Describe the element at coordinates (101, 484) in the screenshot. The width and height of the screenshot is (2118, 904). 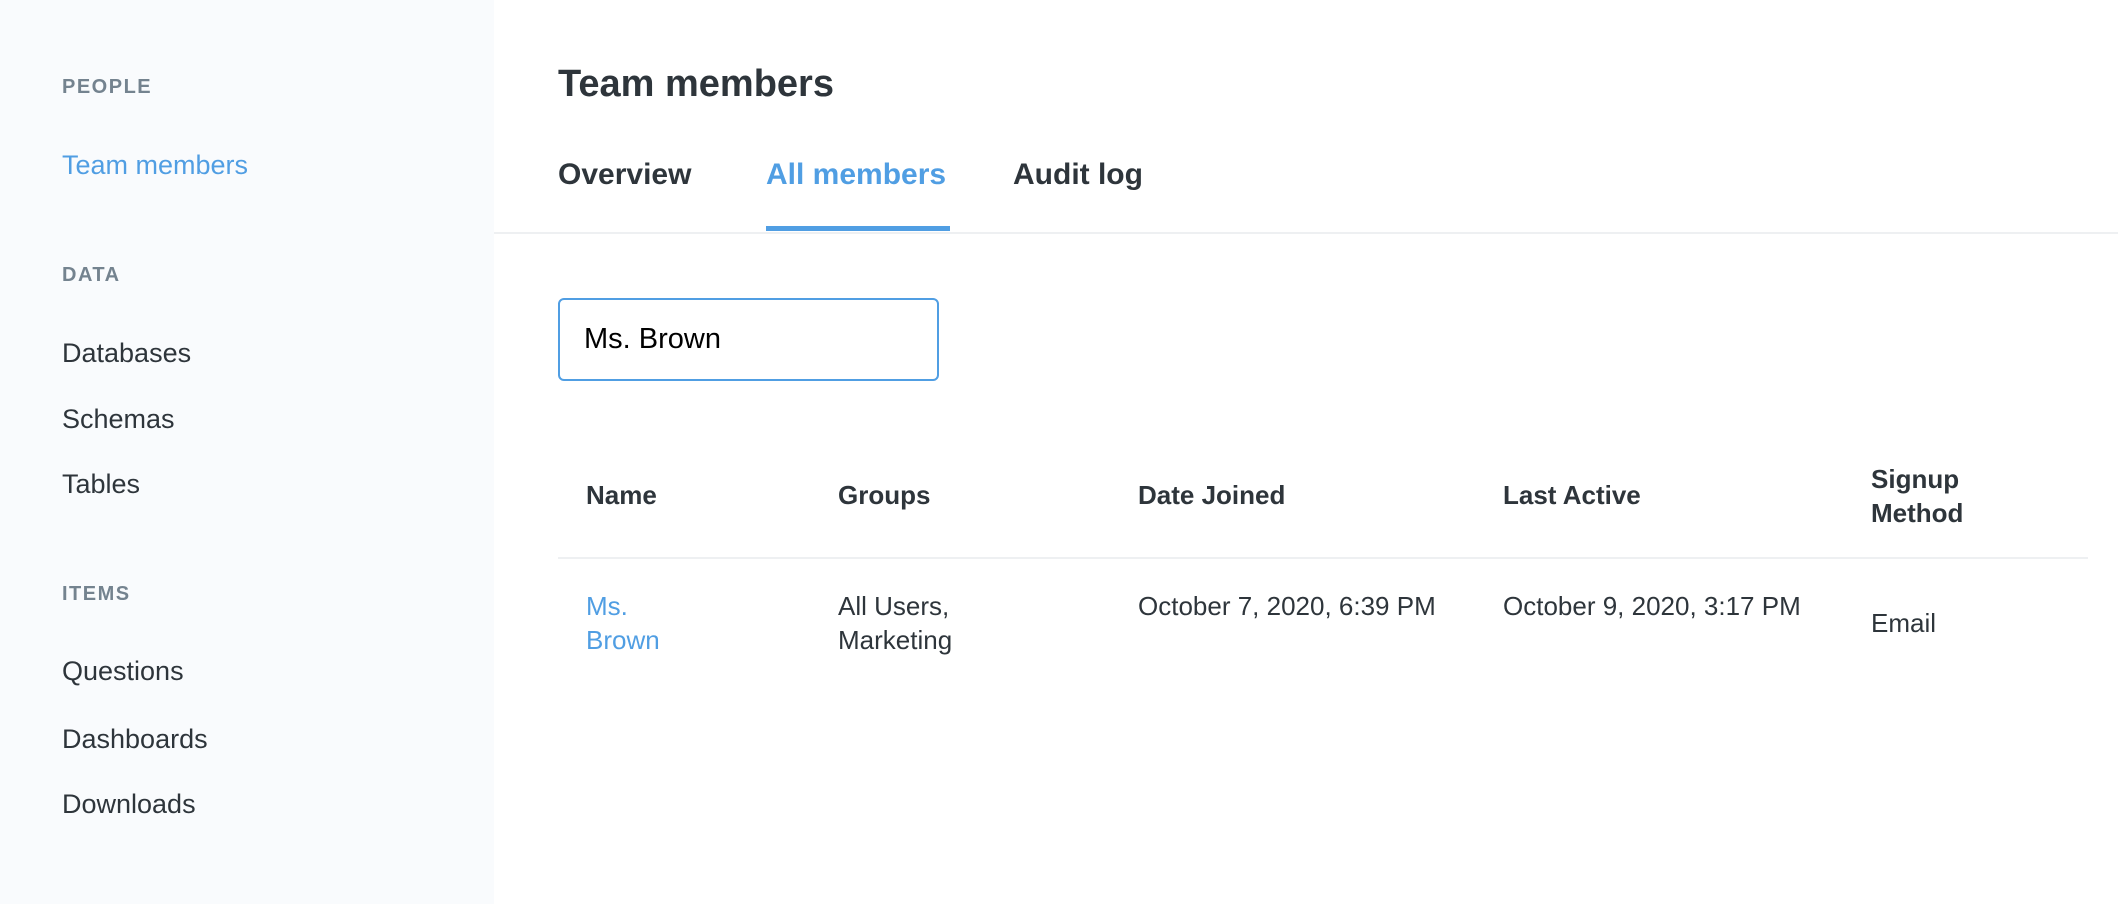
I see `sidebar-item-tables: Tables` at that location.